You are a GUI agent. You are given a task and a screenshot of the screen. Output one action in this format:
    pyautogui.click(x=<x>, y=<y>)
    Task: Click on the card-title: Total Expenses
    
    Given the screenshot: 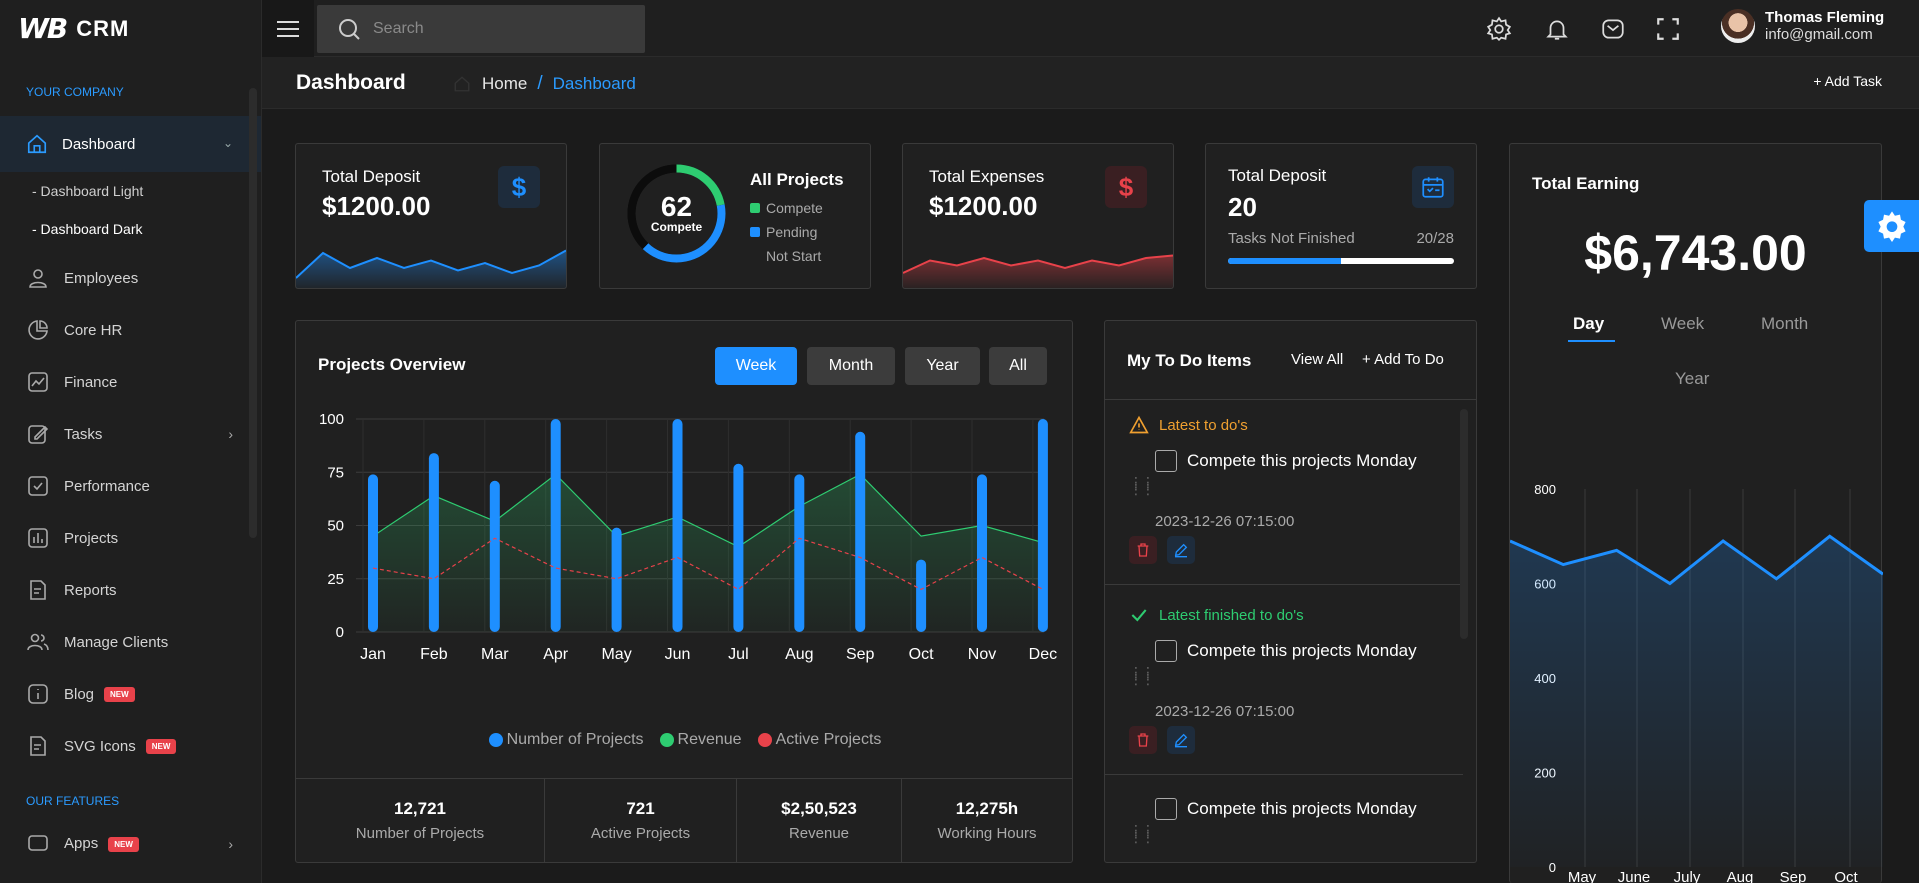 What is the action you would take?
    pyautogui.click(x=987, y=176)
    